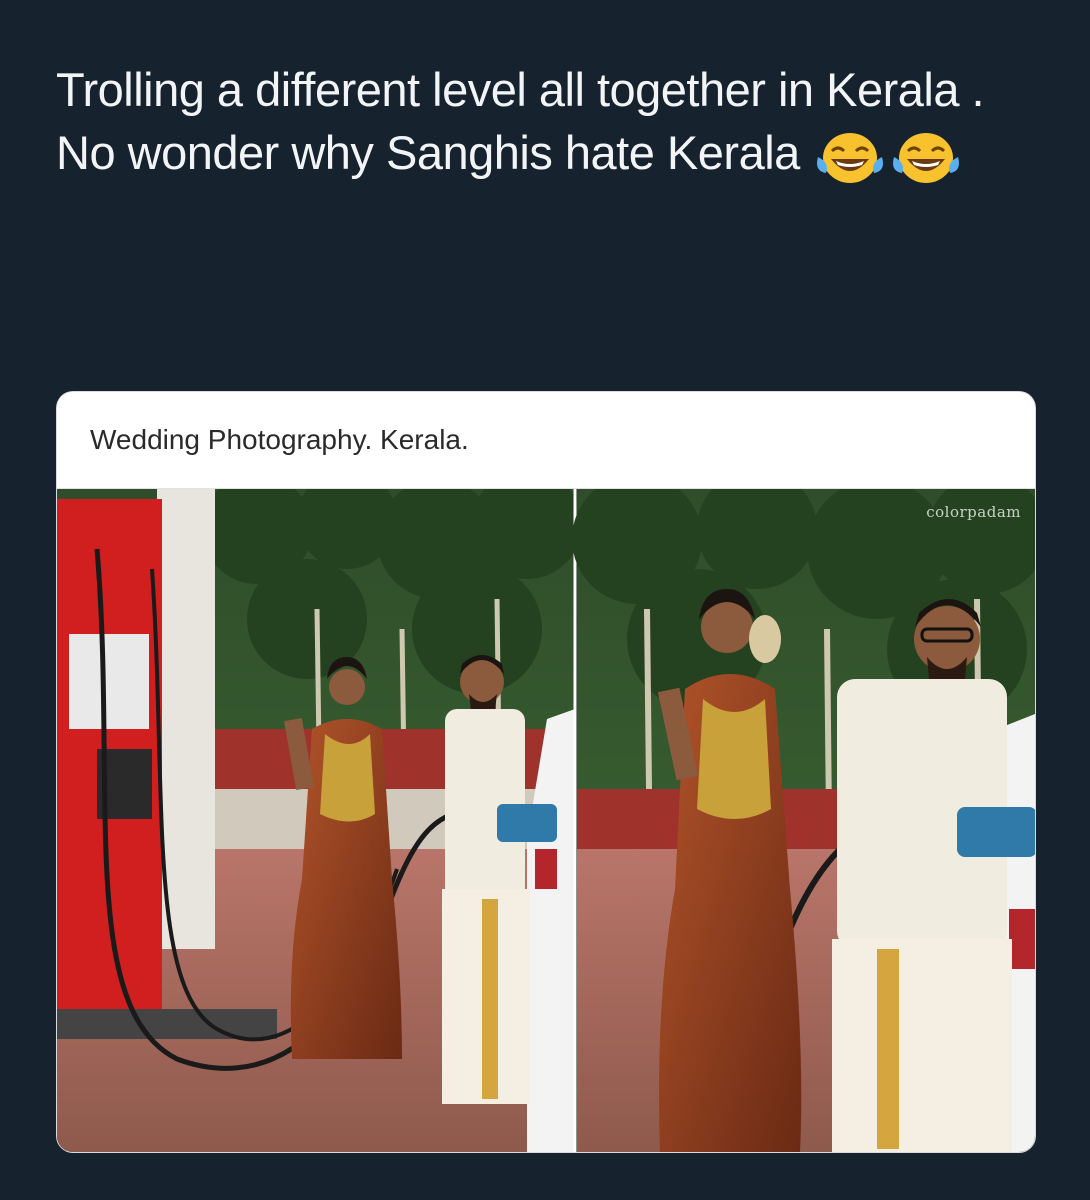  I want to click on card-header-text: Wedding Photography. Kerala., so click(279, 439).